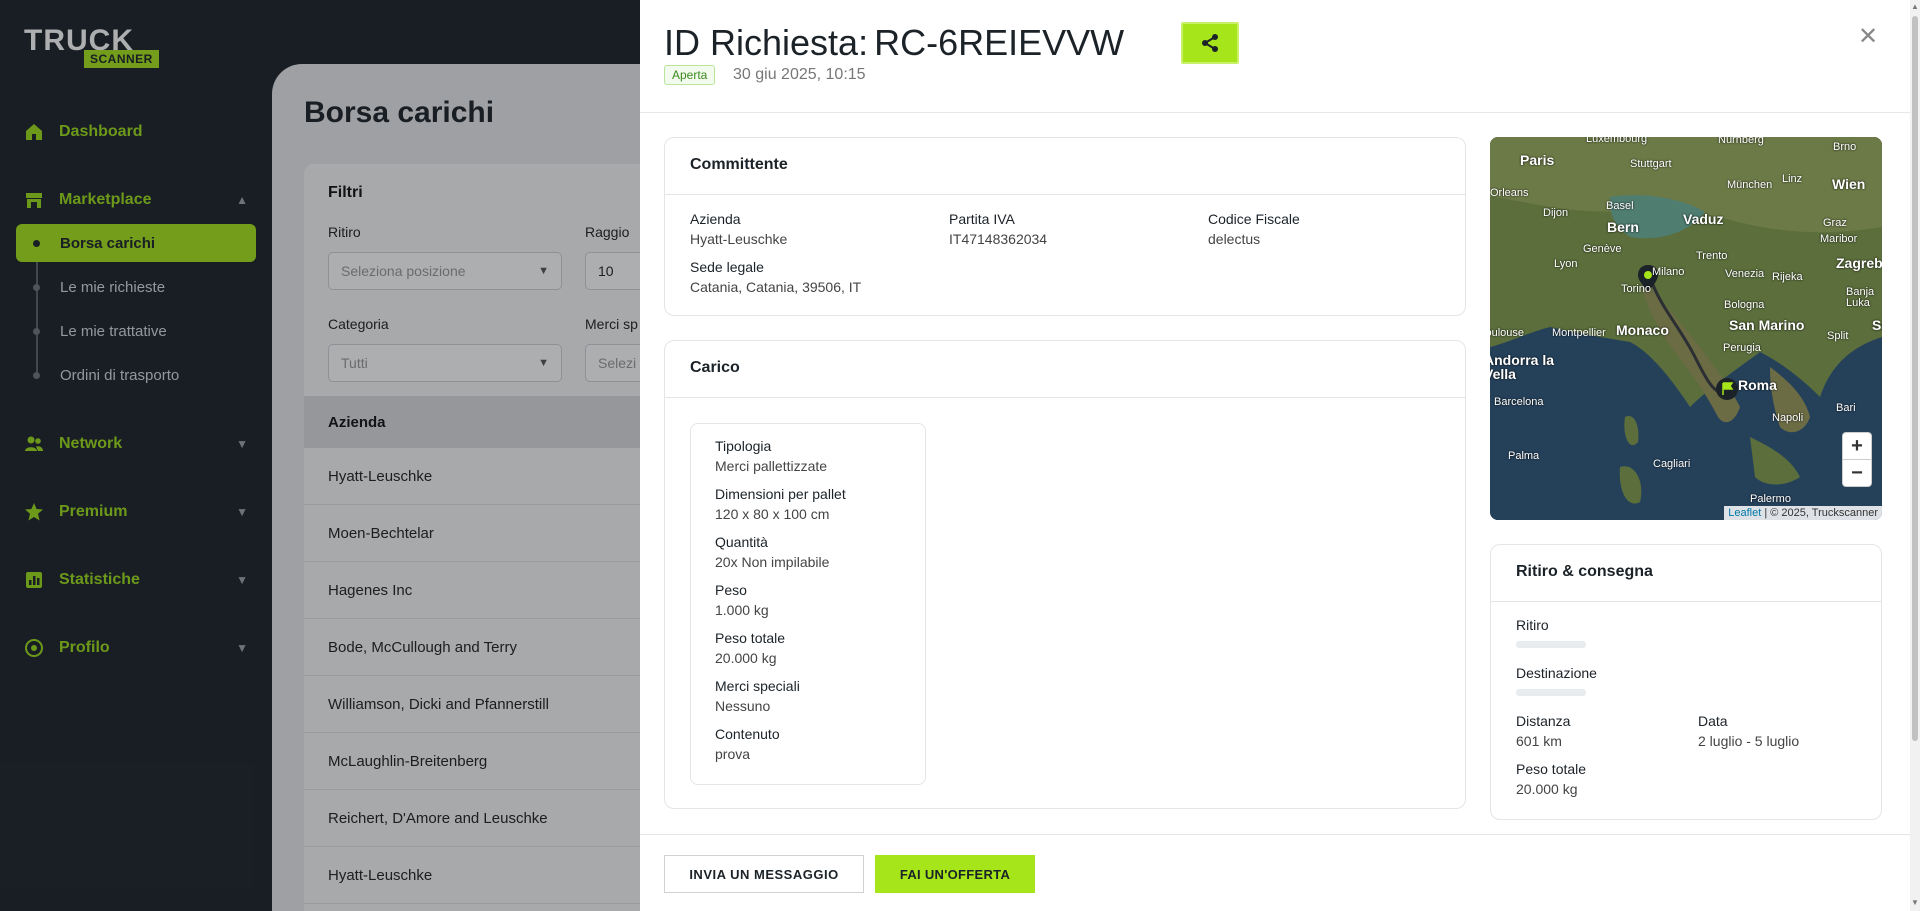 The width and height of the screenshot is (1920, 911). Describe the element at coordinates (998, 239) in the screenshot. I see `piva-value: IT47148362034` at that location.